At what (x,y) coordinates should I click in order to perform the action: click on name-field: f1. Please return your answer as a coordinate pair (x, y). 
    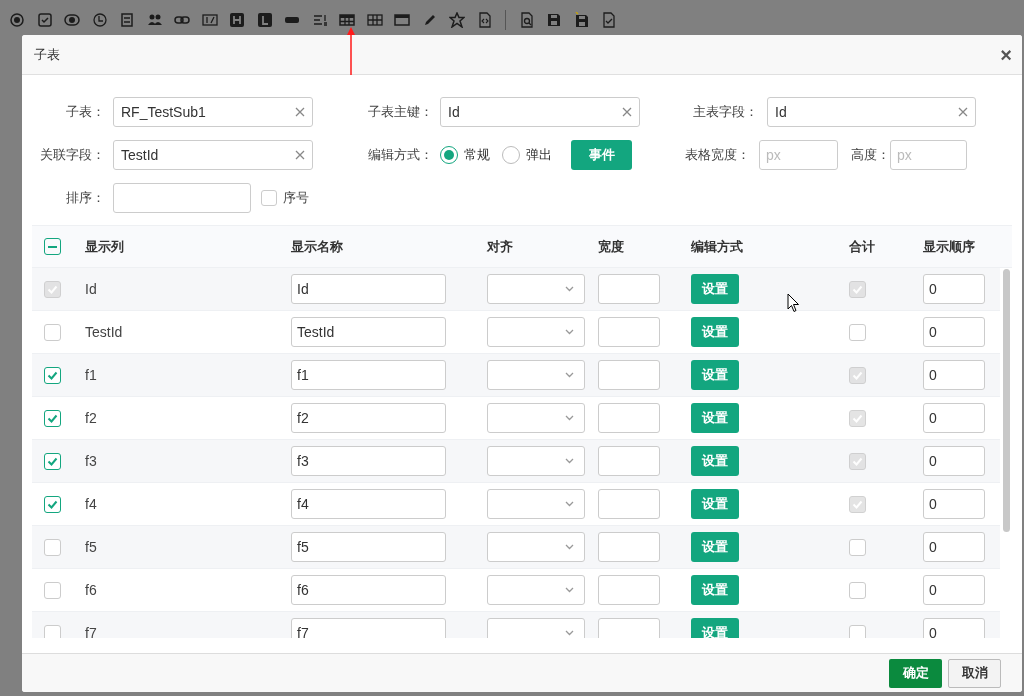
    Looking at the image, I should click on (368, 375).